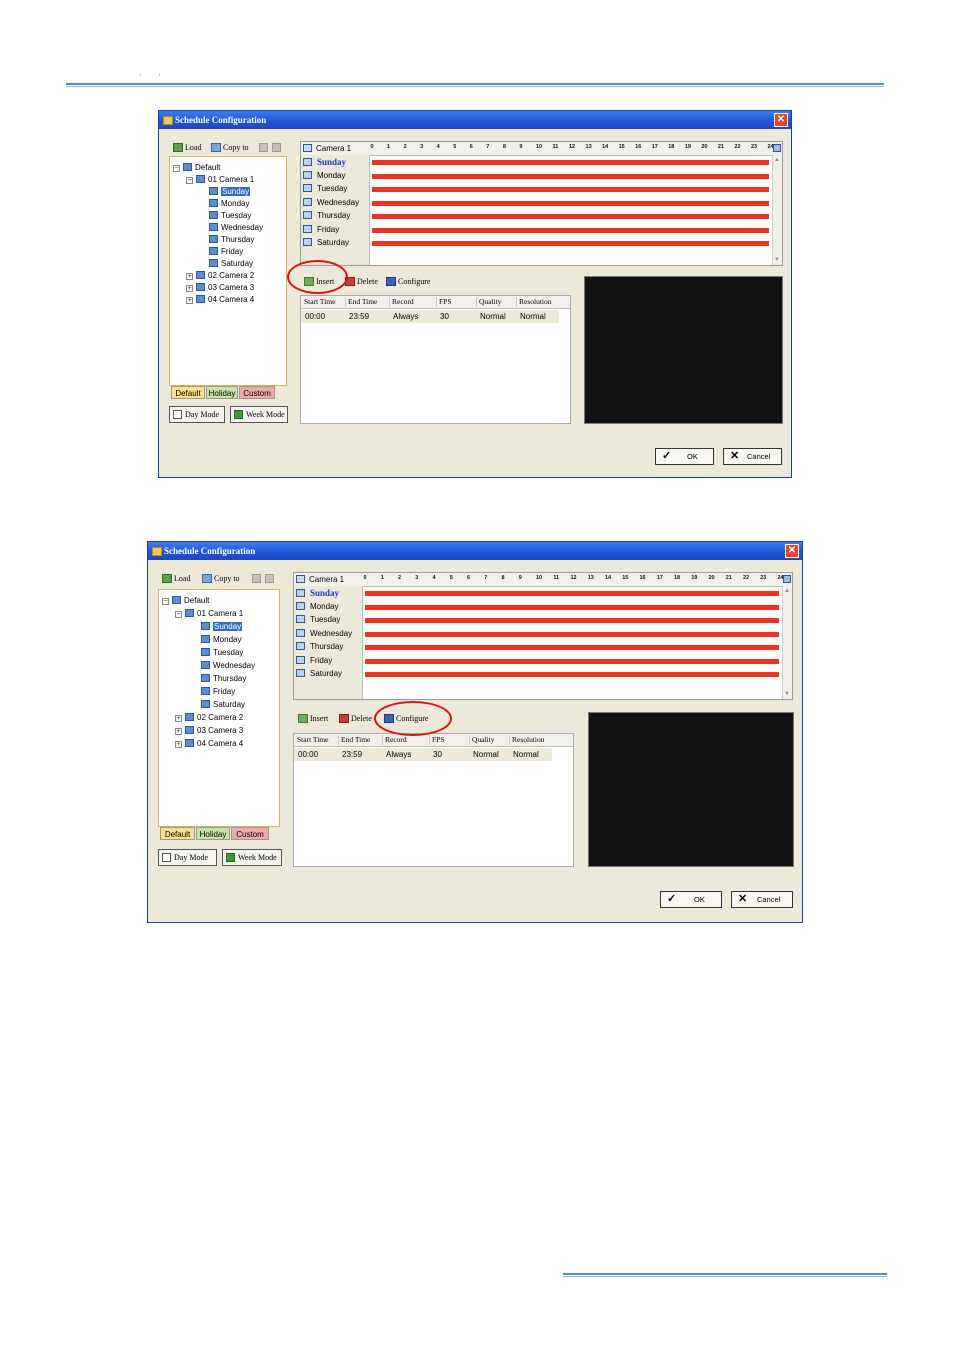  I want to click on insert-button: Insert, so click(313, 718).